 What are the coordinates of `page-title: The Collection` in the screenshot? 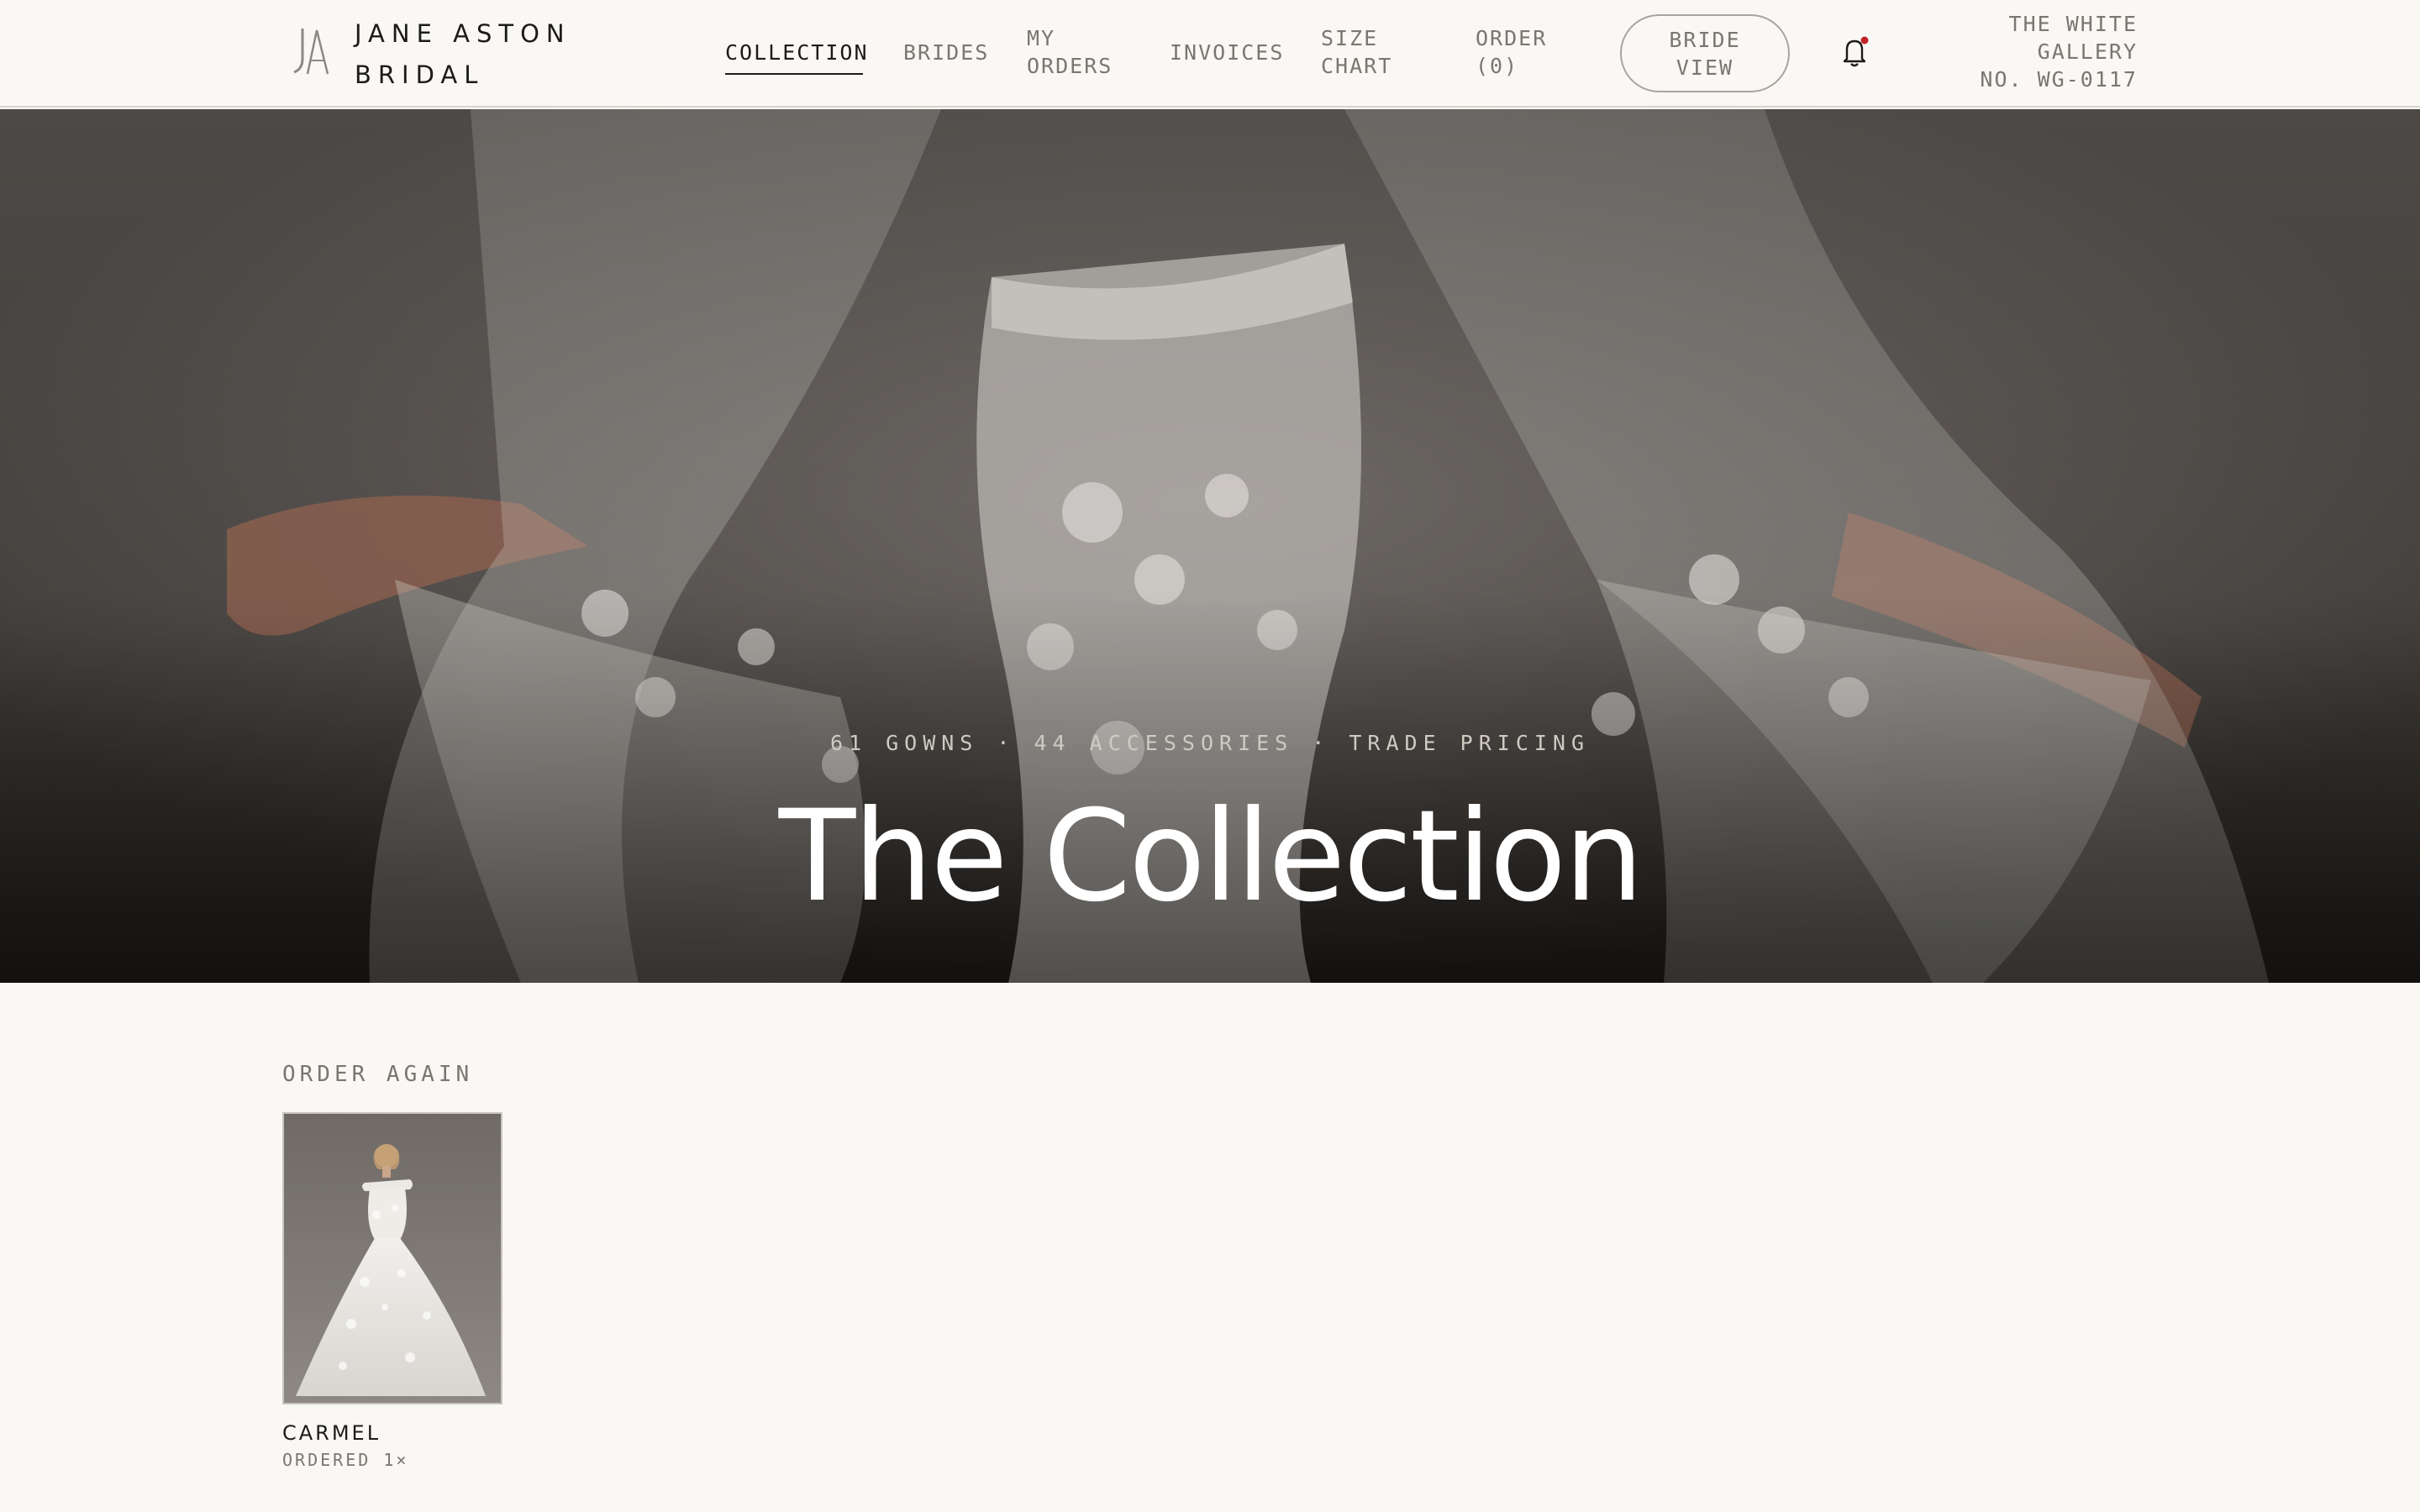 It's located at (1211, 857).